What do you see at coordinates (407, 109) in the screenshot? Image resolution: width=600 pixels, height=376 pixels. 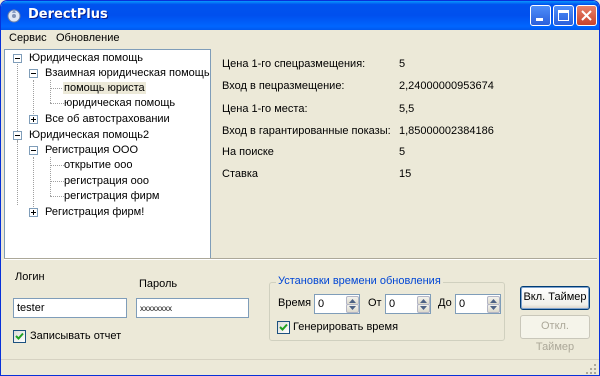 I see `info-value: 5,5` at bounding box center [407, 109].